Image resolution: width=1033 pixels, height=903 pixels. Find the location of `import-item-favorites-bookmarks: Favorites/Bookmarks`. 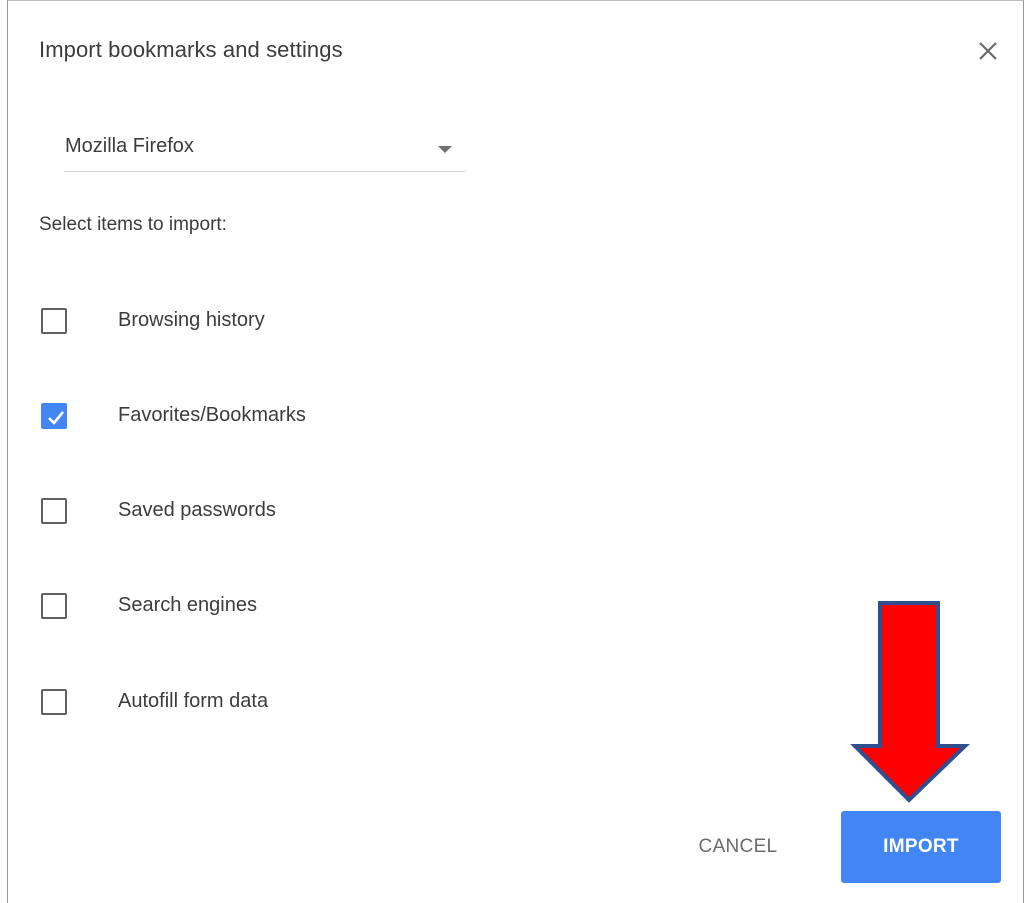

import-item-favorites-bookmarks: Favorites/Bookmarks is located at coordinates (241, 418).